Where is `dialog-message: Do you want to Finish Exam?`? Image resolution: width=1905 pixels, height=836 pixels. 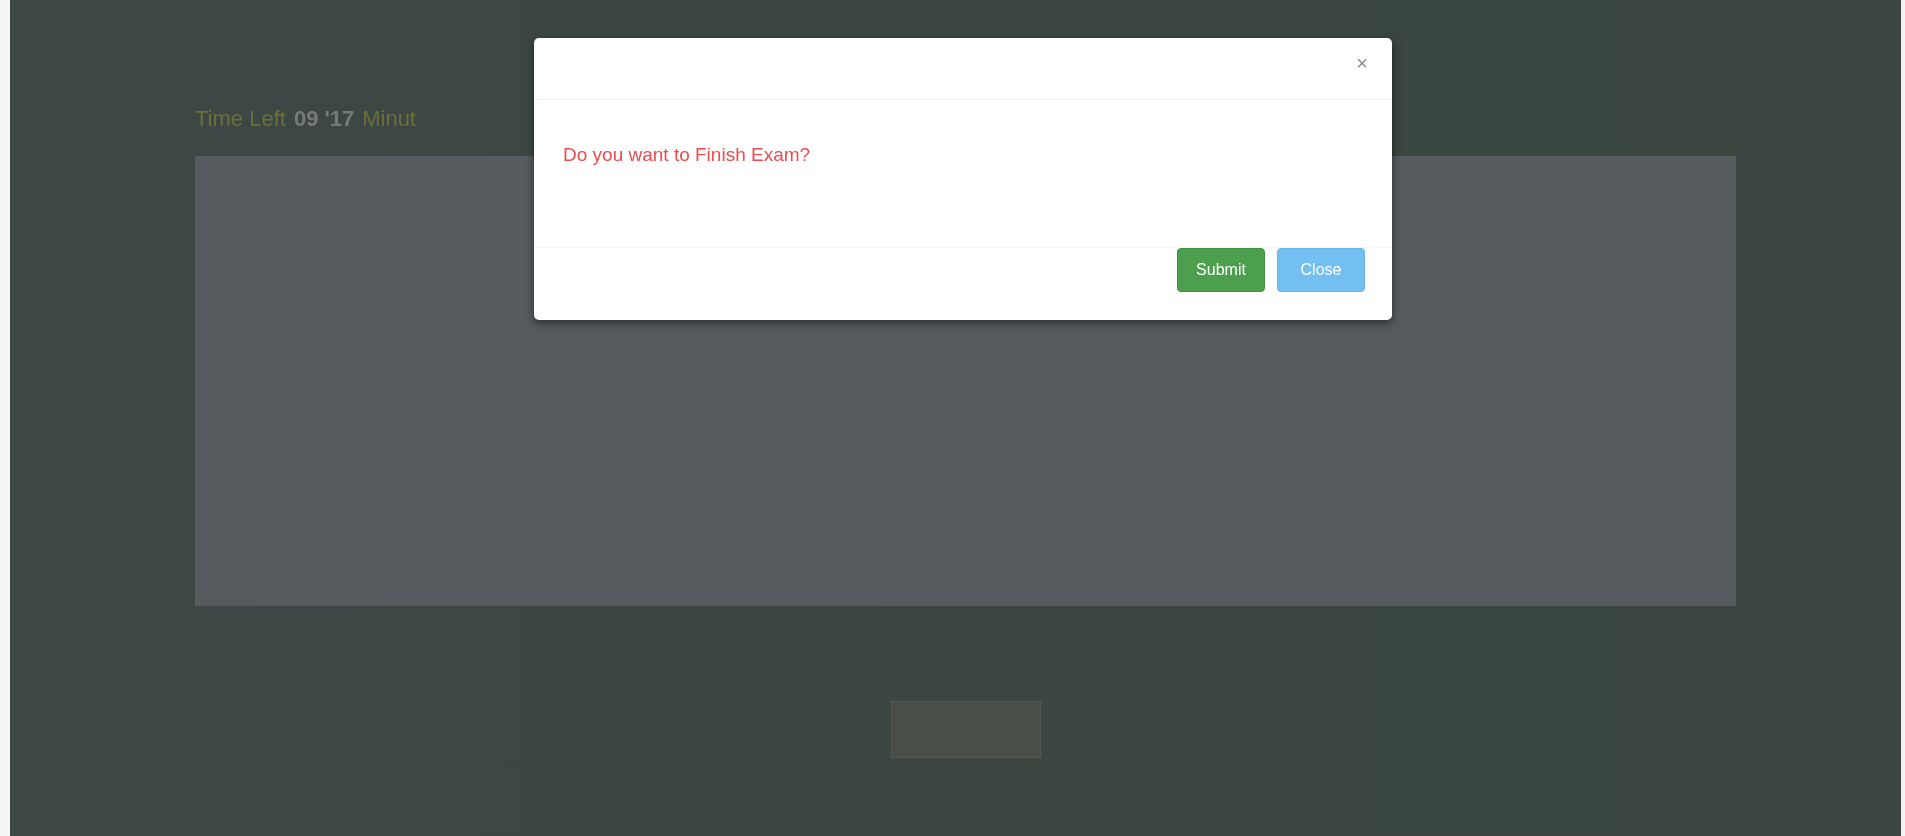
dialog-message: Do you want to Finish Exam? is located at coordinates (687, 155).